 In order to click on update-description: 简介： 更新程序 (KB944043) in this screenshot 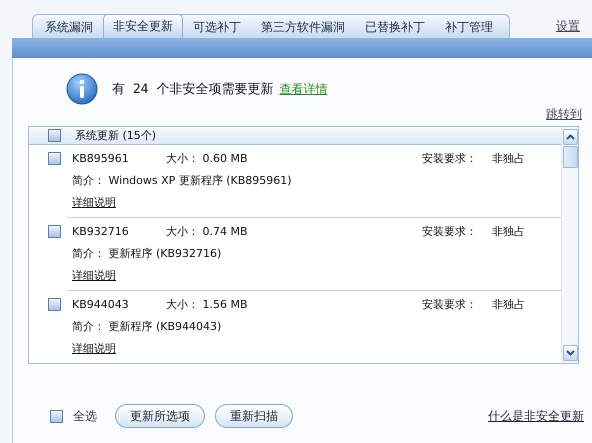, I will do `click(147, 326)`.